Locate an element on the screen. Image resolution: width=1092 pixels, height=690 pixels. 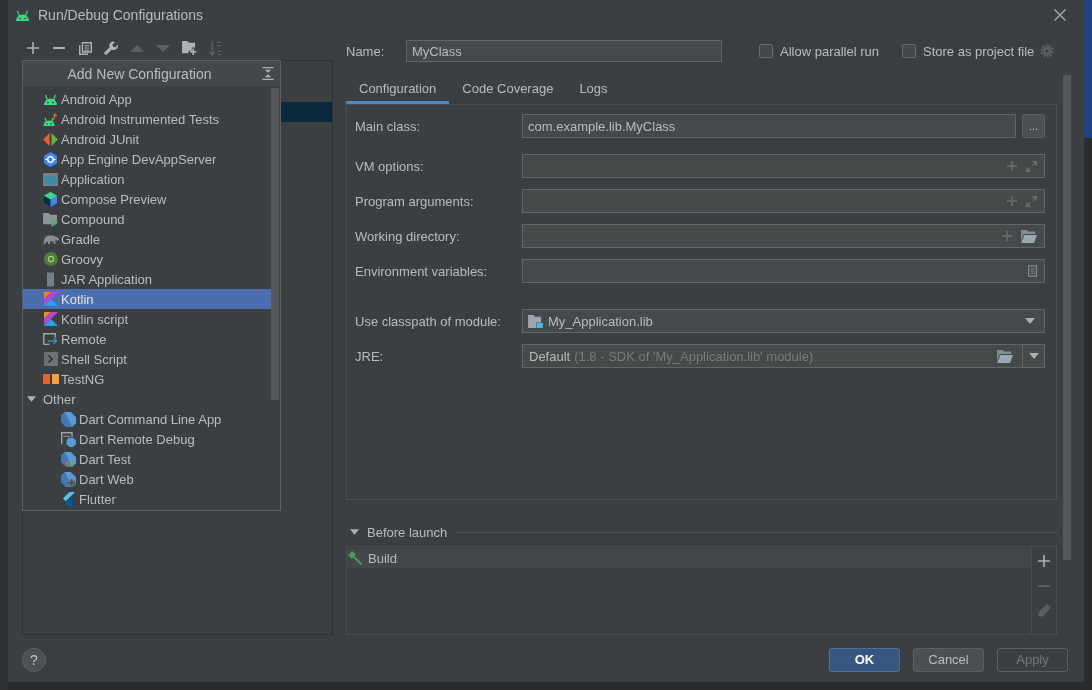
gear-icon is located at coordinates (1047, 51).